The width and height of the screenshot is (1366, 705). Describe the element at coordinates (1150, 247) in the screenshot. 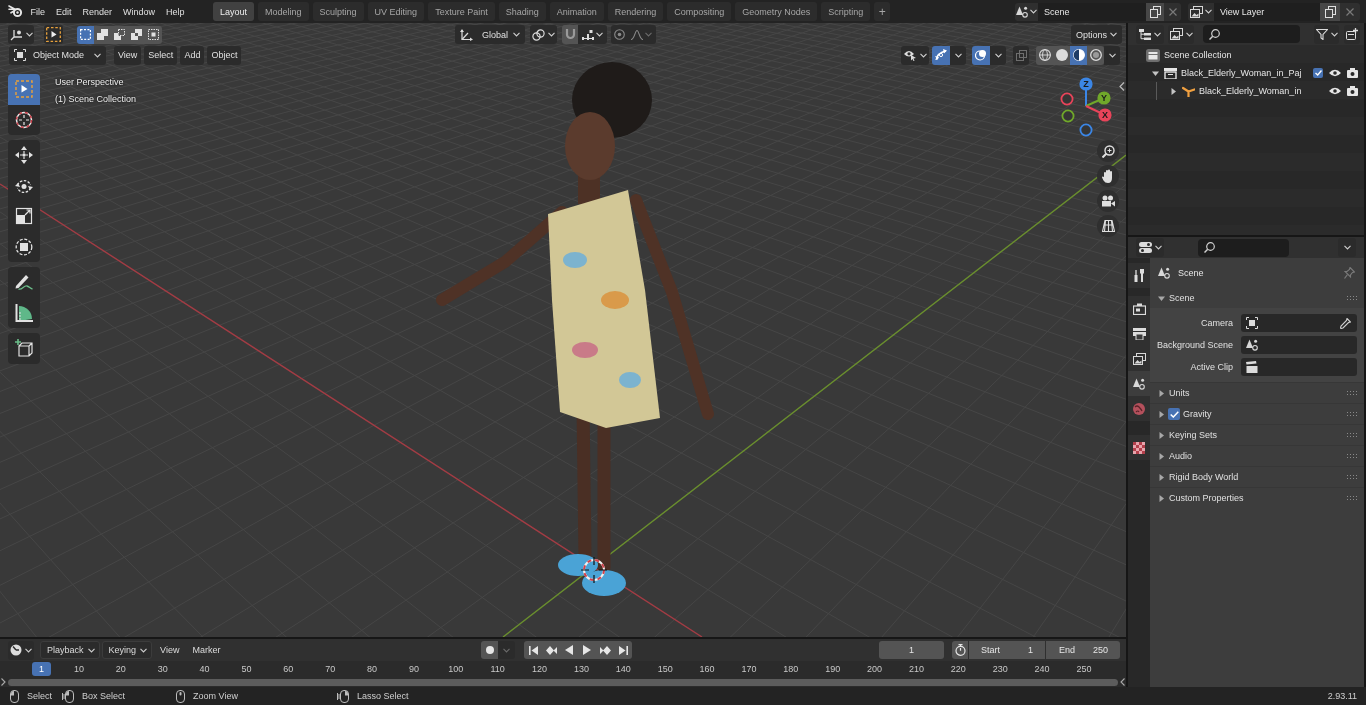

I see `editor-type-button` at that location.